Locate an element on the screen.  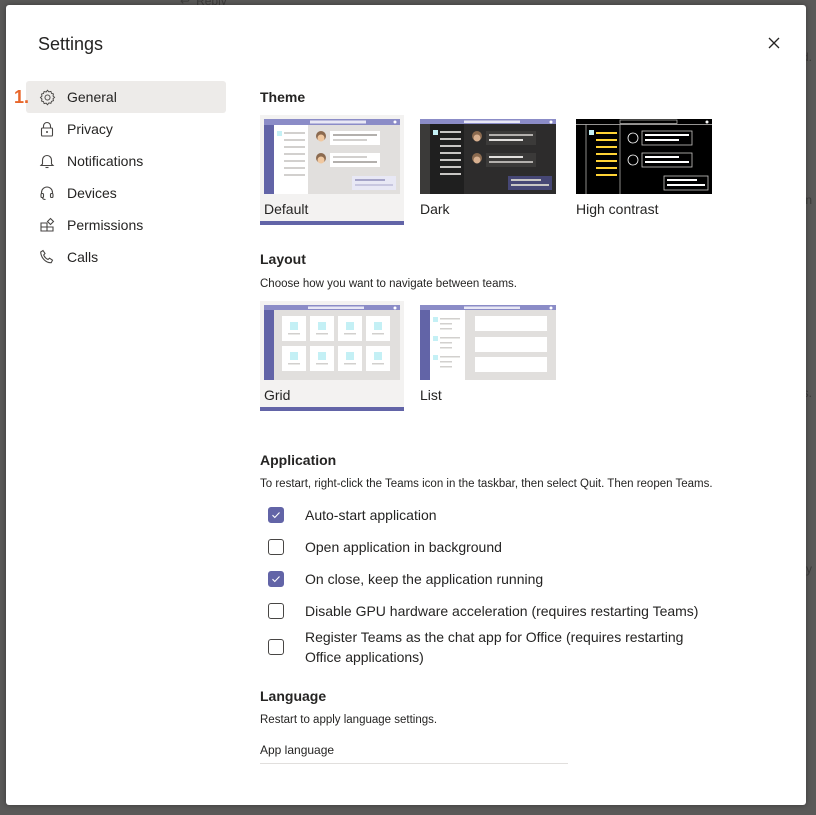
sidebar-item-label: Calls is located at coordinates (83, 257).